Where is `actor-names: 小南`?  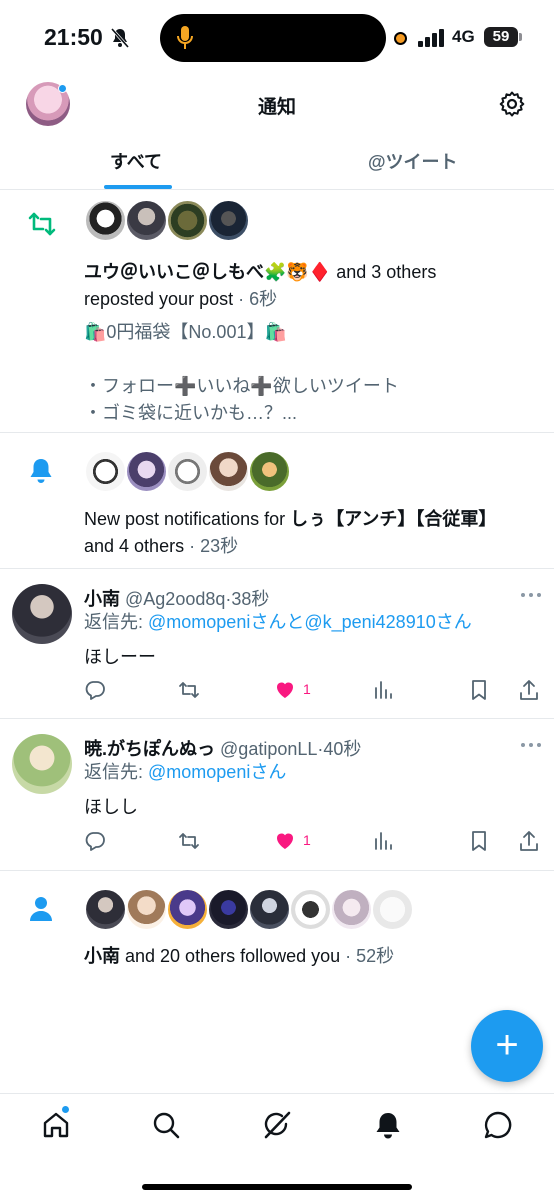 actor-names: 小南 is located at coordinates (102, 956).